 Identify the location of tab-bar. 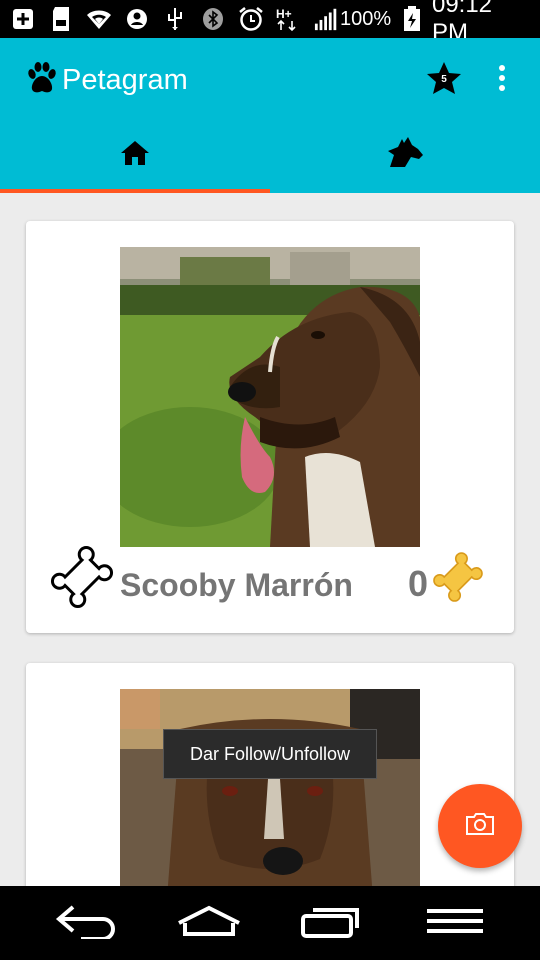
(270, 157).